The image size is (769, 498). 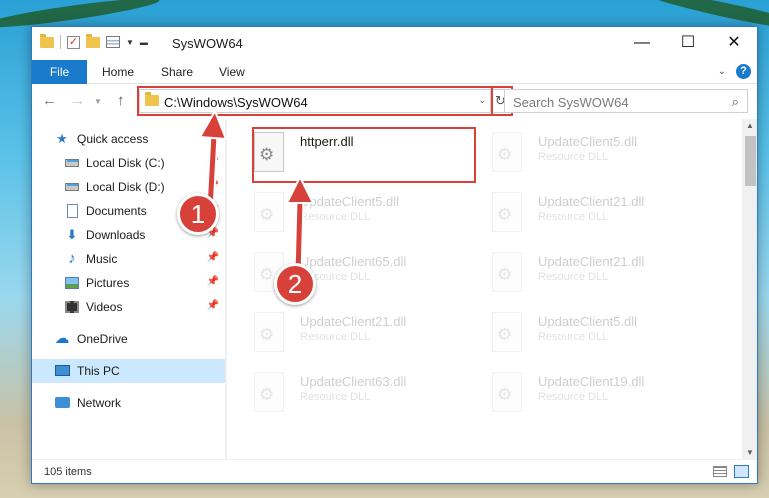 I want to click on help-icon: ?, so click(x=743, y=71).